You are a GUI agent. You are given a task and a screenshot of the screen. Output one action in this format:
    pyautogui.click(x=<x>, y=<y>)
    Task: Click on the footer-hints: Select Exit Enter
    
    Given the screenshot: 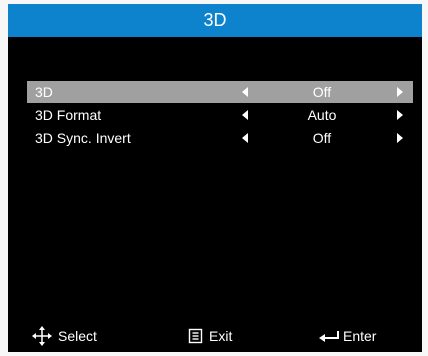 What is the action you would take?
    pyautogui.click(x=215, y=336)
    